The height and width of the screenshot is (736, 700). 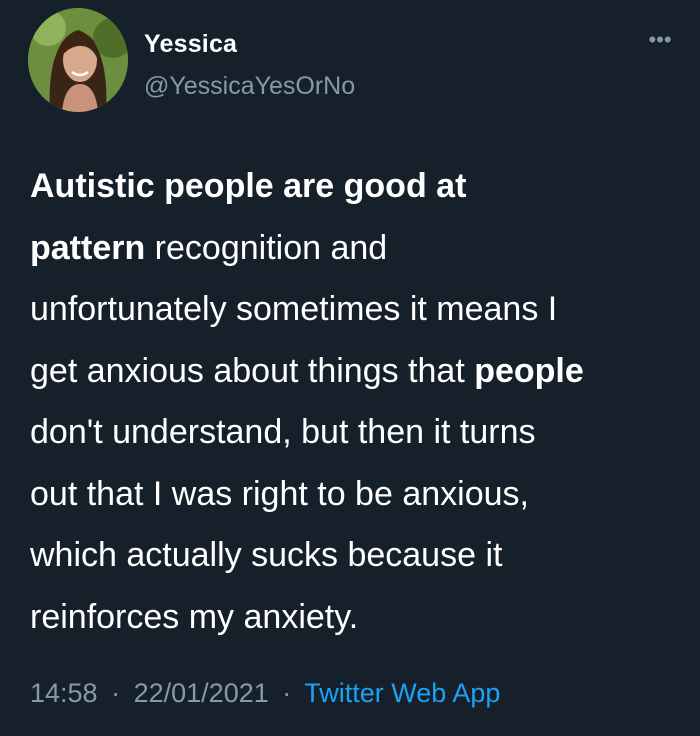 I want to click on tweet-line: get anxious about things that people, so click(x=355, y=372).